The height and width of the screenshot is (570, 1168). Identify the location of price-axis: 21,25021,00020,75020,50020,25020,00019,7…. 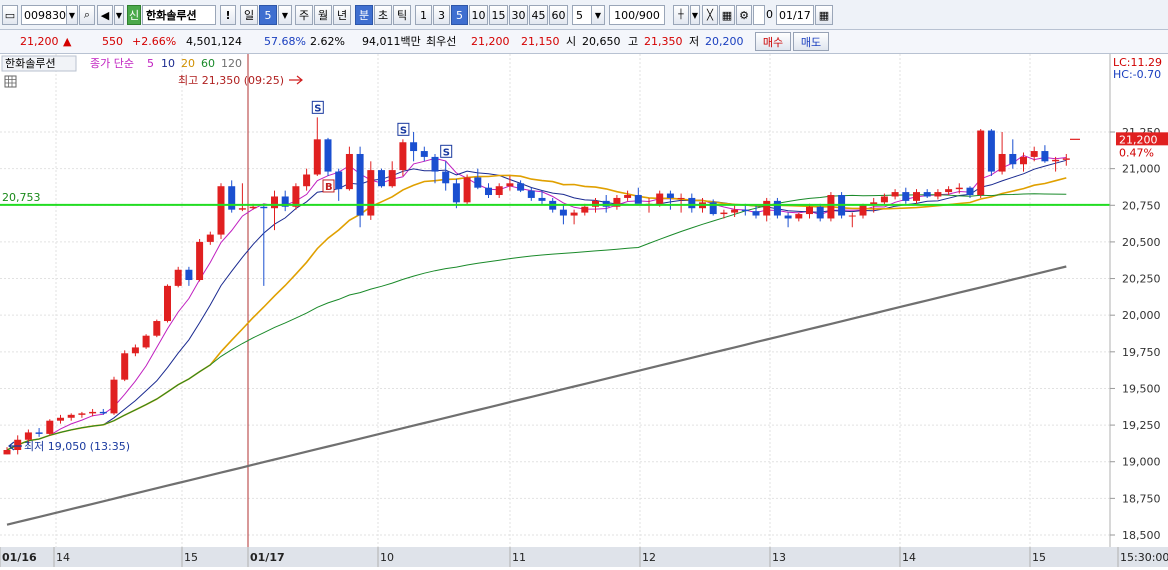
(1135, 334).